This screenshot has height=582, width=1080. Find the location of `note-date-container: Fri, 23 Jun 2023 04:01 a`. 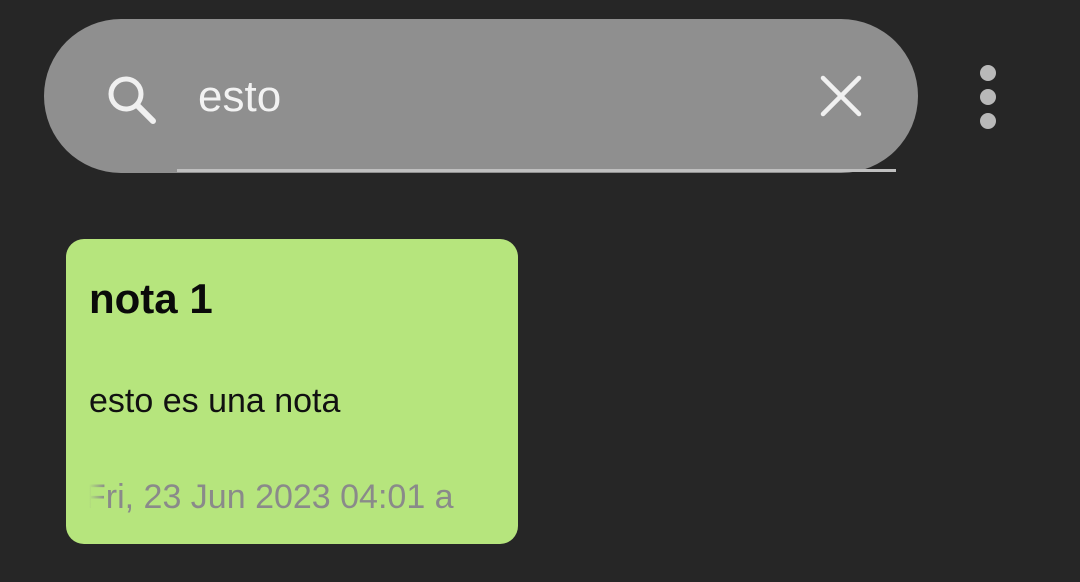

note-date-container: Fri, 23 Jun 2023 04:01 a is located at coordinates (292, 500).